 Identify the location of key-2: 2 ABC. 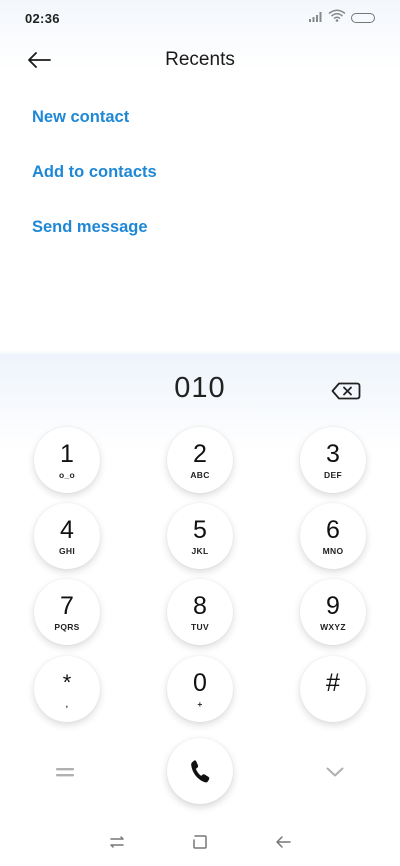
(200, 460).